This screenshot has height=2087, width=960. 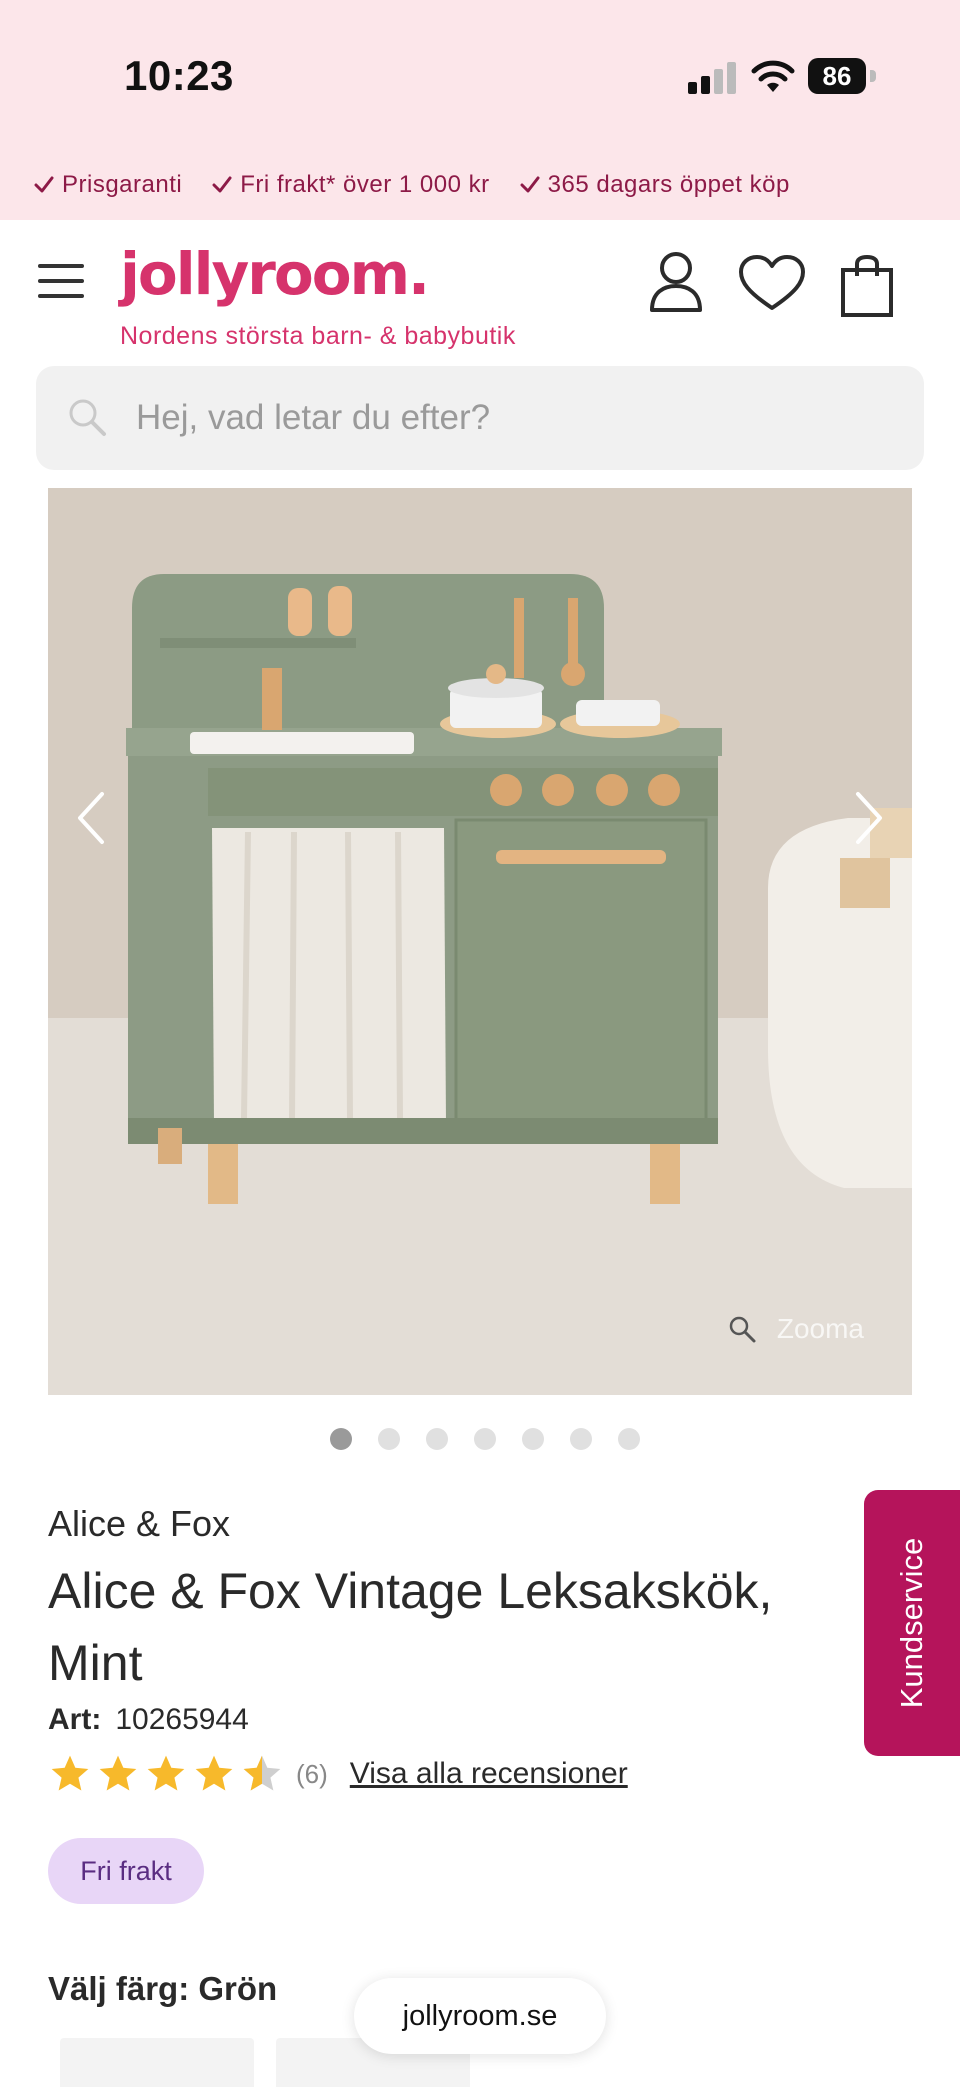 I want to click on site-tagline: Nordens största barn- & babybutik, so click(x=318, y=336).